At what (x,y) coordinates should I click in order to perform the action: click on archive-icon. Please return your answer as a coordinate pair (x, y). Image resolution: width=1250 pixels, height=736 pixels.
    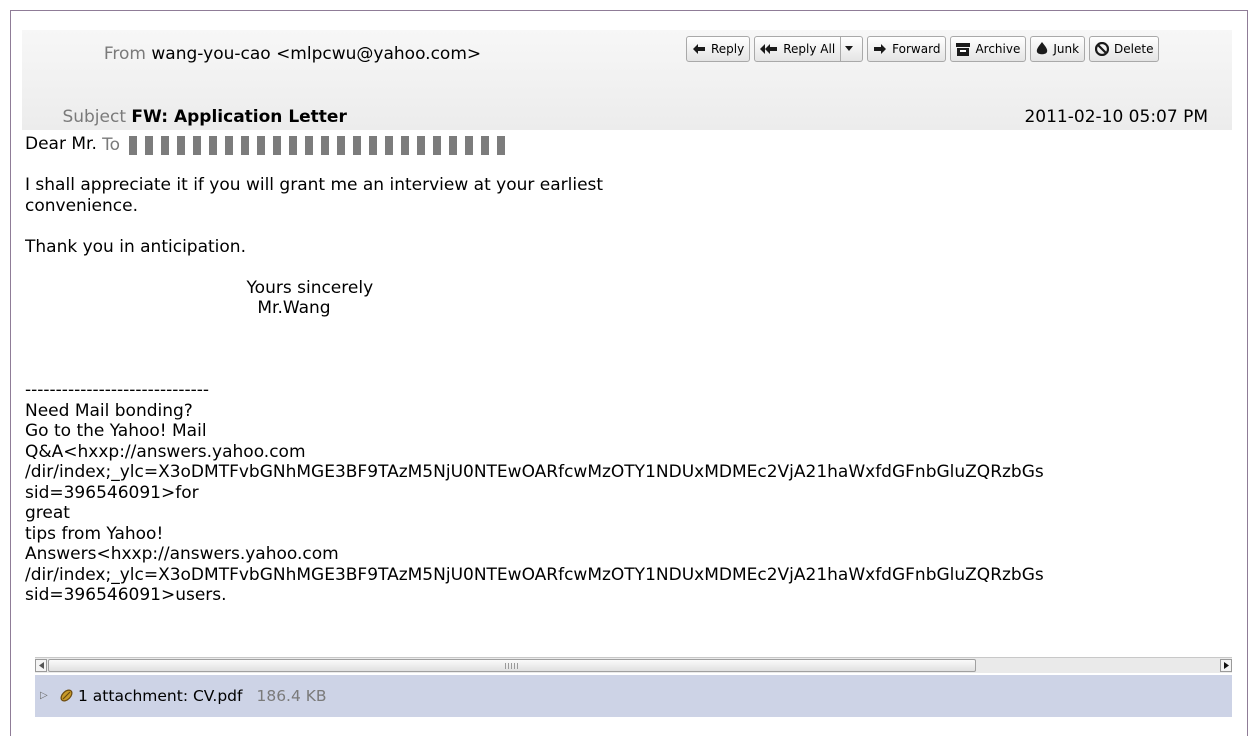
    Looking at the image, I should click on (963, 49).